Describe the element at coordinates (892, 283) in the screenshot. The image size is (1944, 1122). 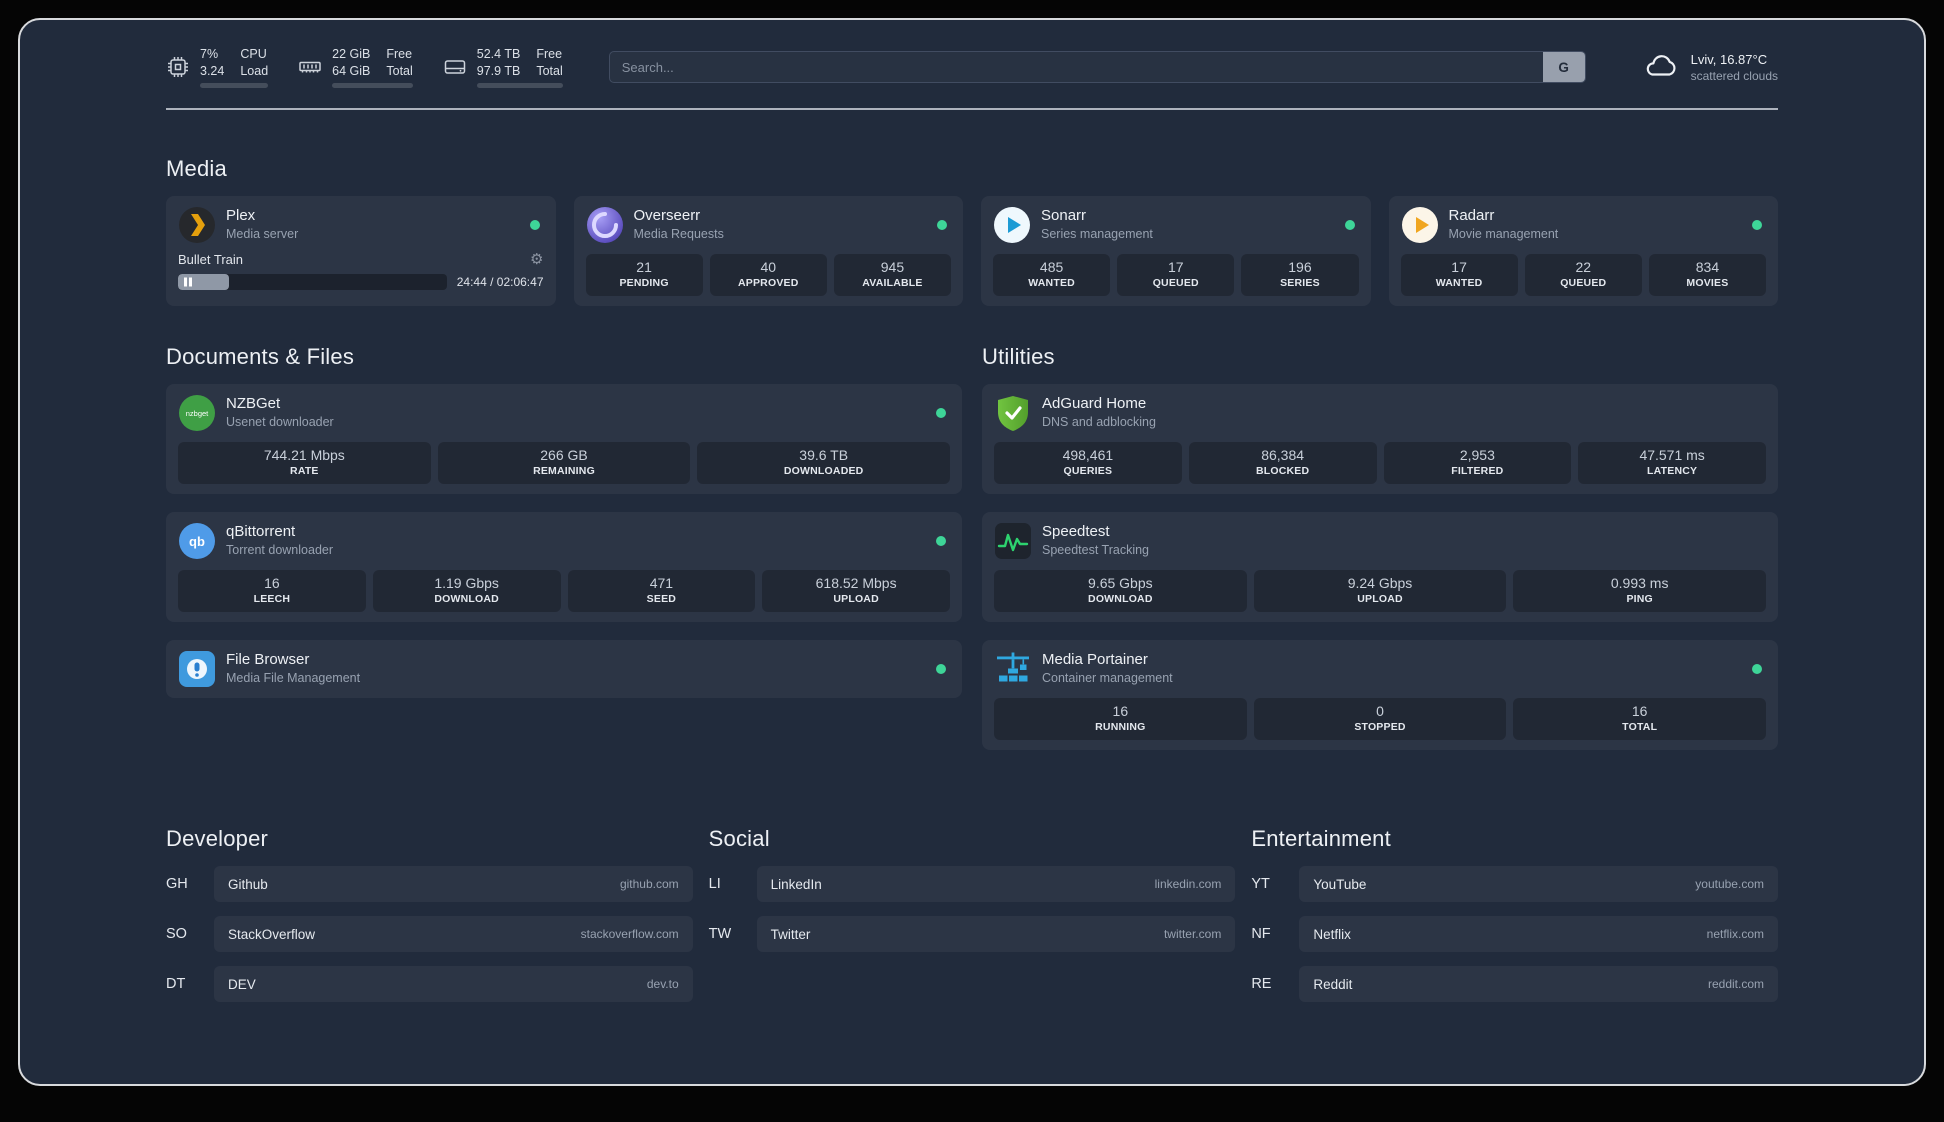
I see `stat-label: AVAILABLE` at that location.